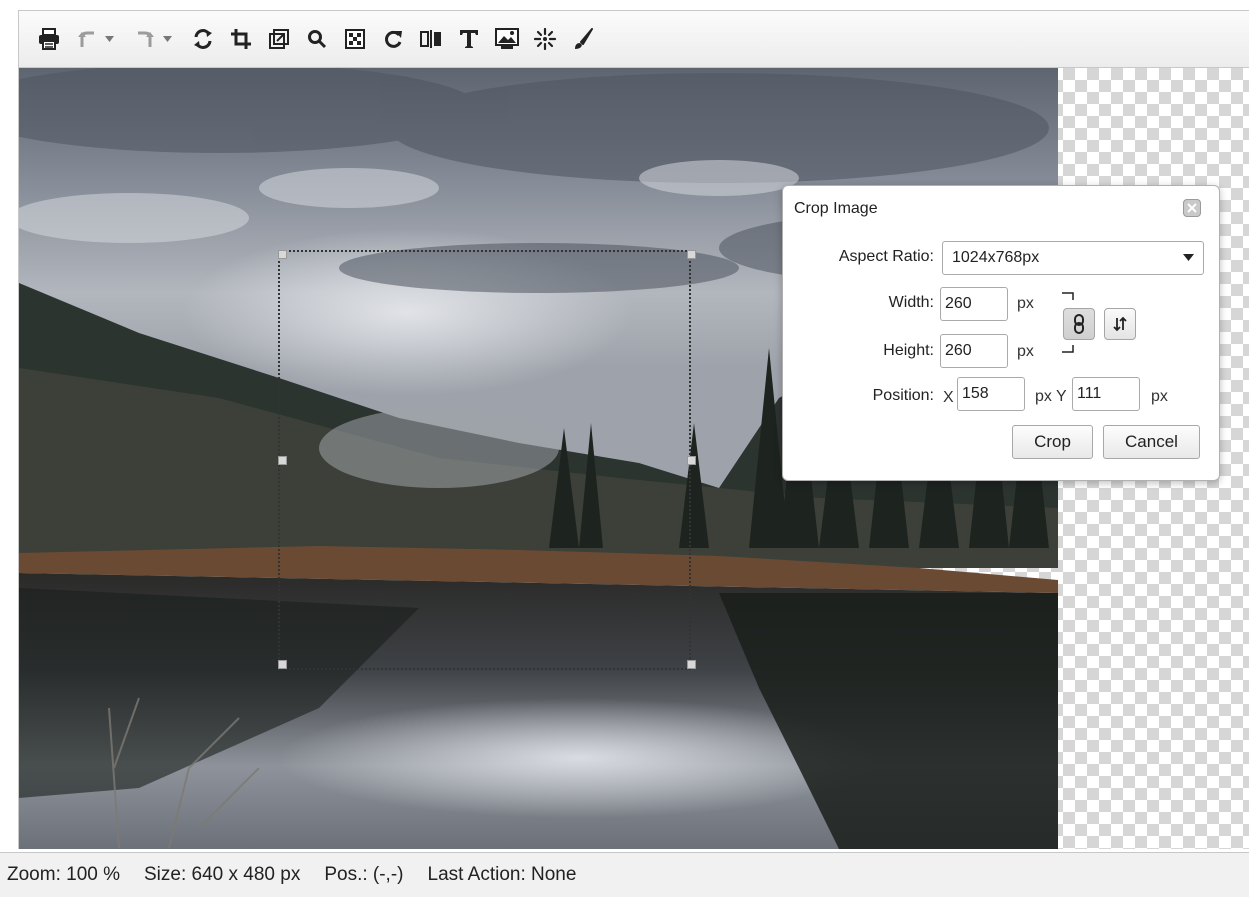 The height and width of the screenshot is (897, 1249). I want to click on effects-icon, so click(545, 39).